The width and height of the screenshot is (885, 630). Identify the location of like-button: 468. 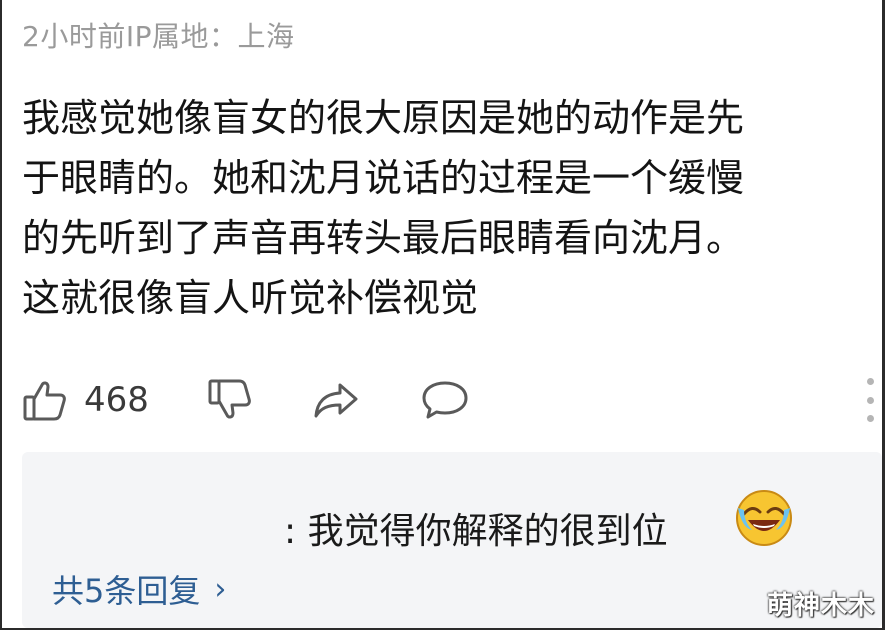
(85, 400).